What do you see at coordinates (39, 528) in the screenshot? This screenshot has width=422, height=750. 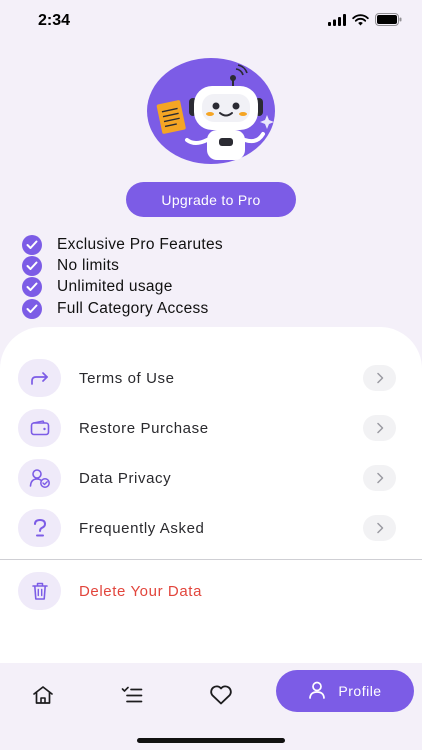 I see `question-icon` at bounding box center [39, 528].